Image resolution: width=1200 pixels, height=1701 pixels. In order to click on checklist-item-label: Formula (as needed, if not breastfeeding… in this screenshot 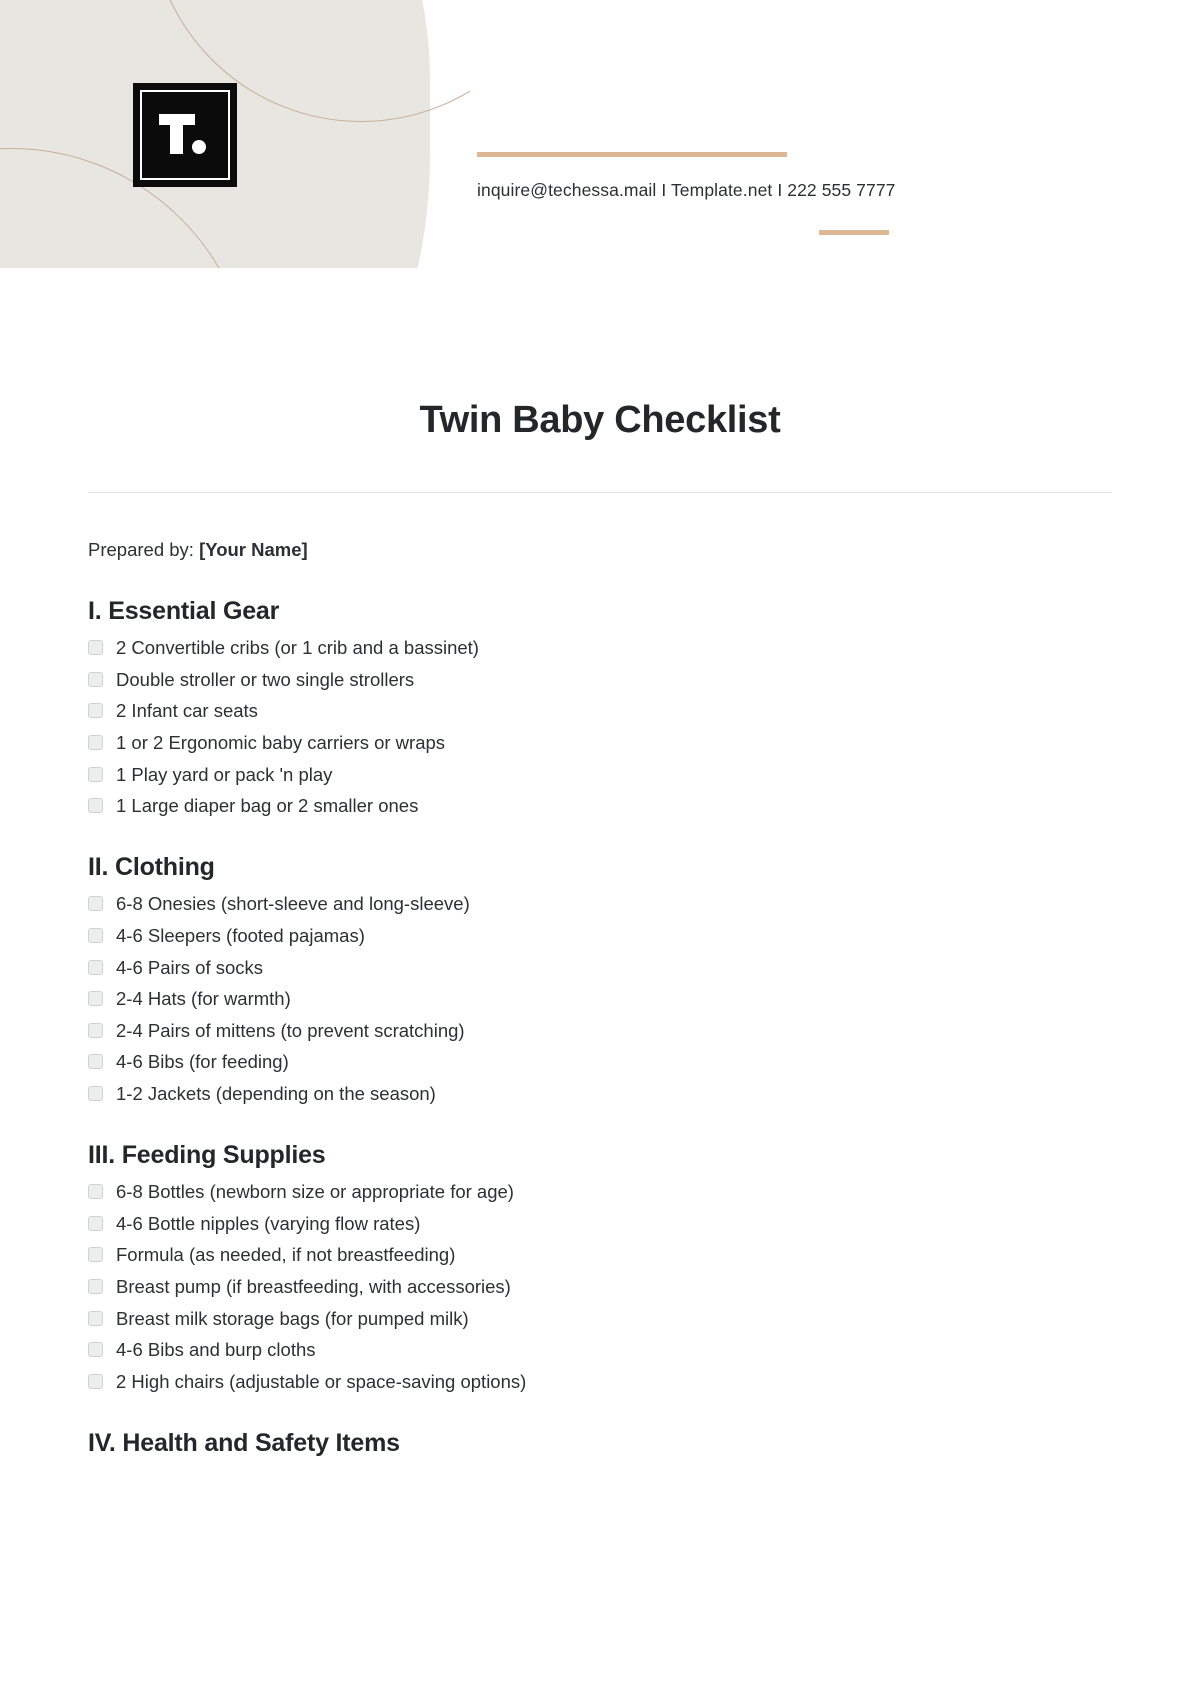, I will do `click(286, 1255)`.